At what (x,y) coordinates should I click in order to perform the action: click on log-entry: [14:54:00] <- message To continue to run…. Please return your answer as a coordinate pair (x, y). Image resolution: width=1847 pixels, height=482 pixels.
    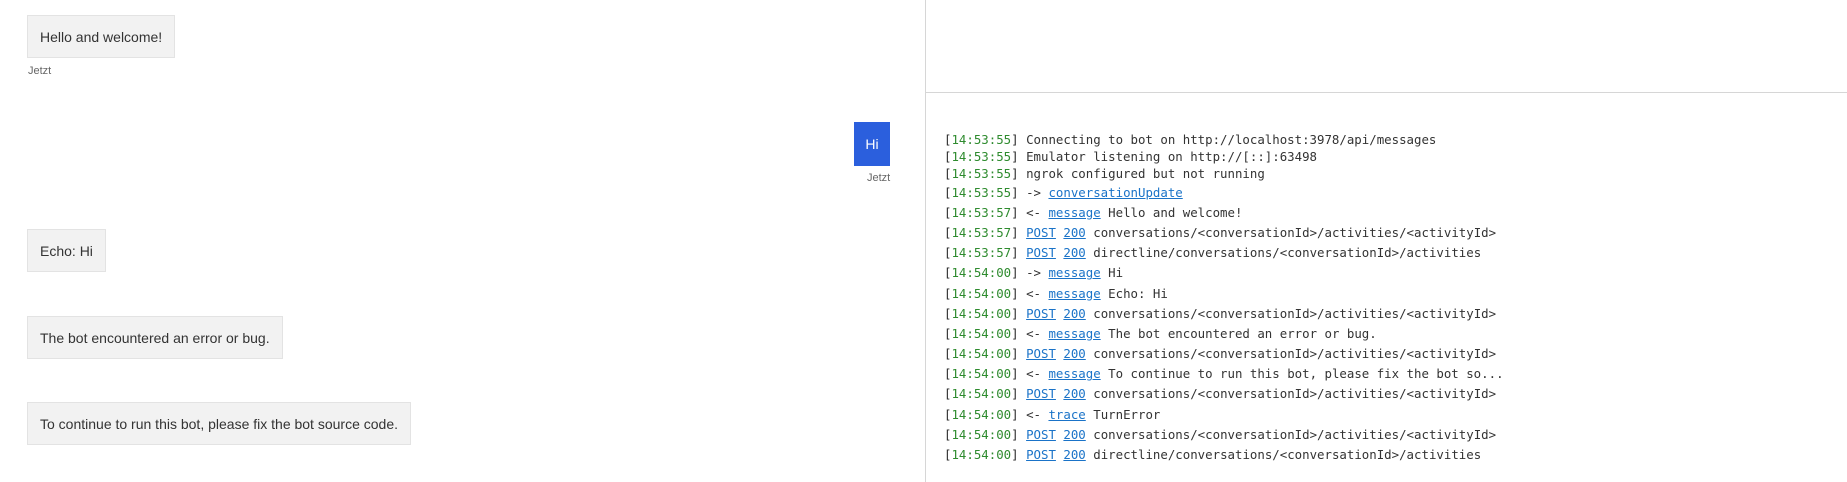
    Looking at the image, I should click on (1224, 374).